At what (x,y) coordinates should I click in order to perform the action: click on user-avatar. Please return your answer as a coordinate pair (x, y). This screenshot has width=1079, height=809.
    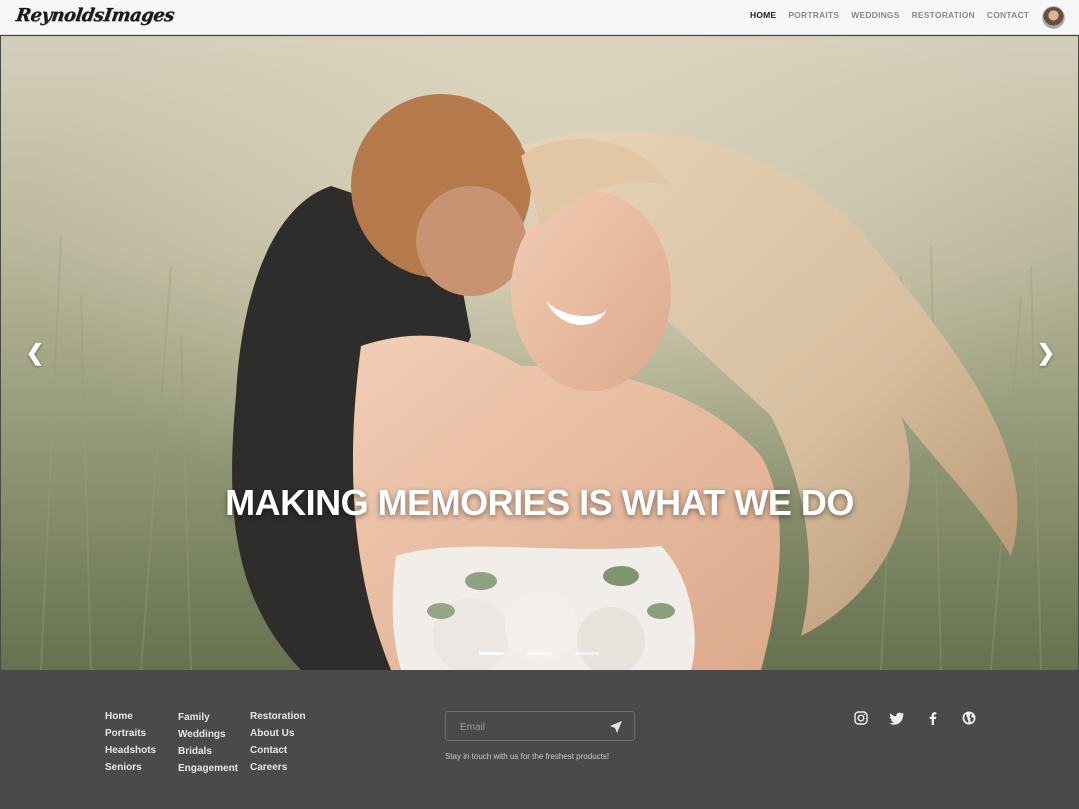
    Looking at the image, I should click on (1053, 17).